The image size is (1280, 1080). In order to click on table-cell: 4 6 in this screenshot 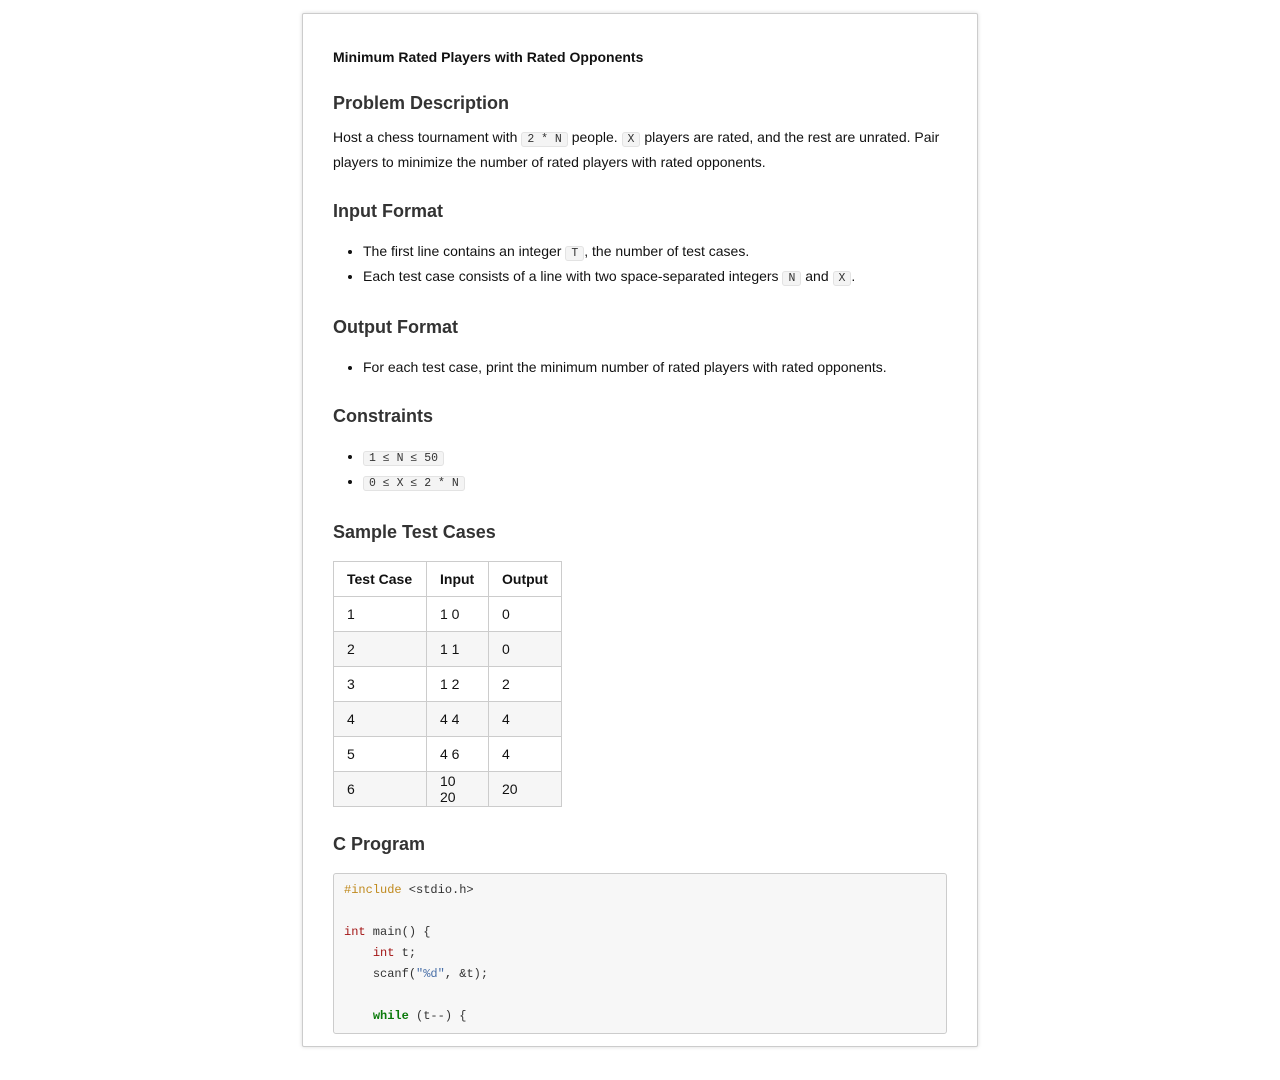, I will do `click(457, 754)`.